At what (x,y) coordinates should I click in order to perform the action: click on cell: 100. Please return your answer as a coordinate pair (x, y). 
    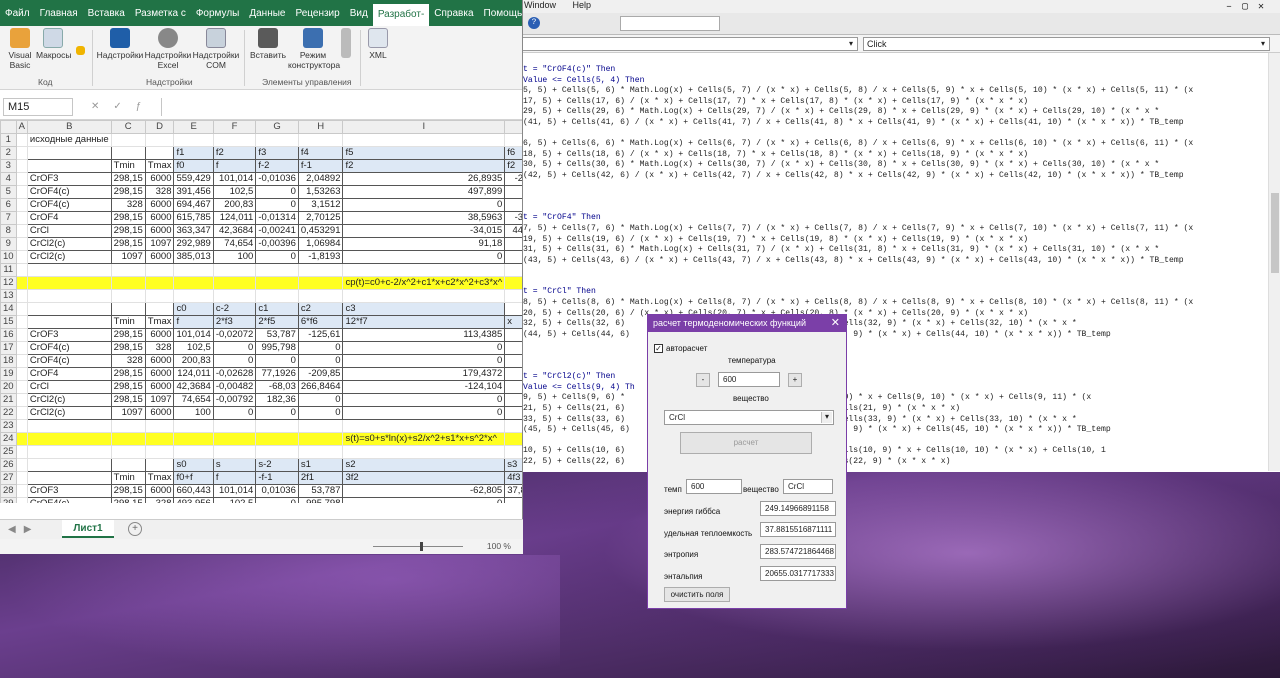
    Looking at the image, I should click on (234, 257).